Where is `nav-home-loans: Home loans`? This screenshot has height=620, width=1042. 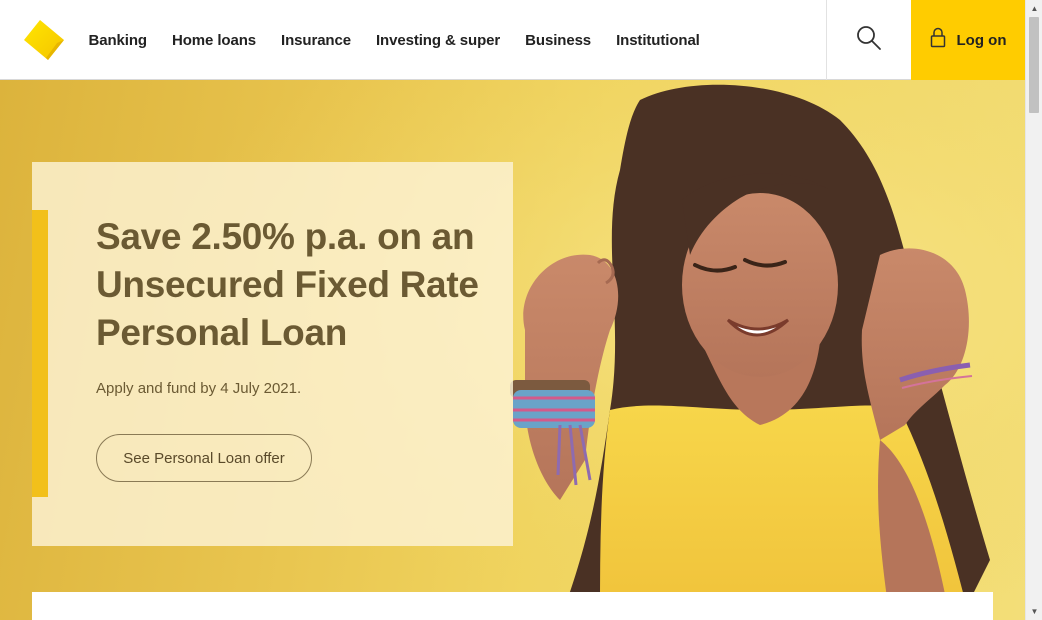 nav-home-loans: Home loans is located at coordinates (213, 40).